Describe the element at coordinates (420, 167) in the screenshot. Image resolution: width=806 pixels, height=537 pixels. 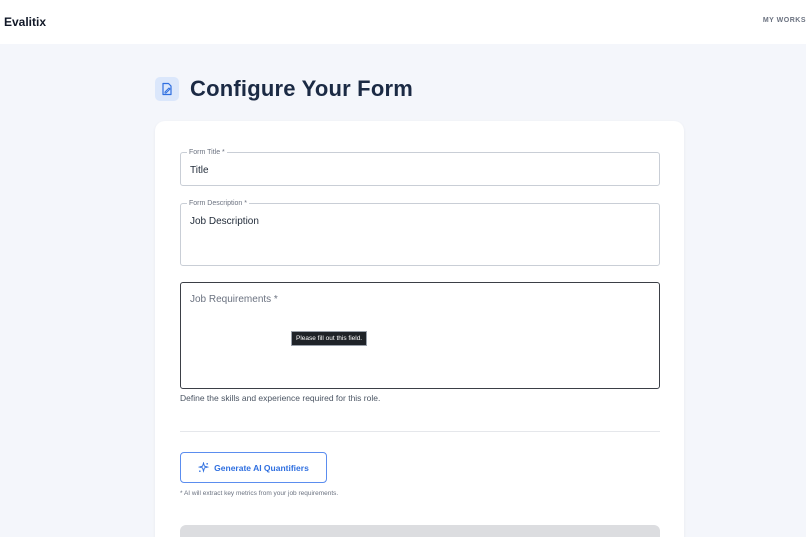
I see `form-title-field: Form Title * Title` at that location.